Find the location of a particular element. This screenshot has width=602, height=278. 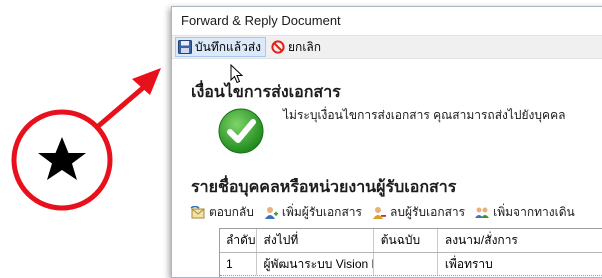

add-recipient-button: เพิ่มผู้รับเอกสาร is located at coordinates (312, 212).